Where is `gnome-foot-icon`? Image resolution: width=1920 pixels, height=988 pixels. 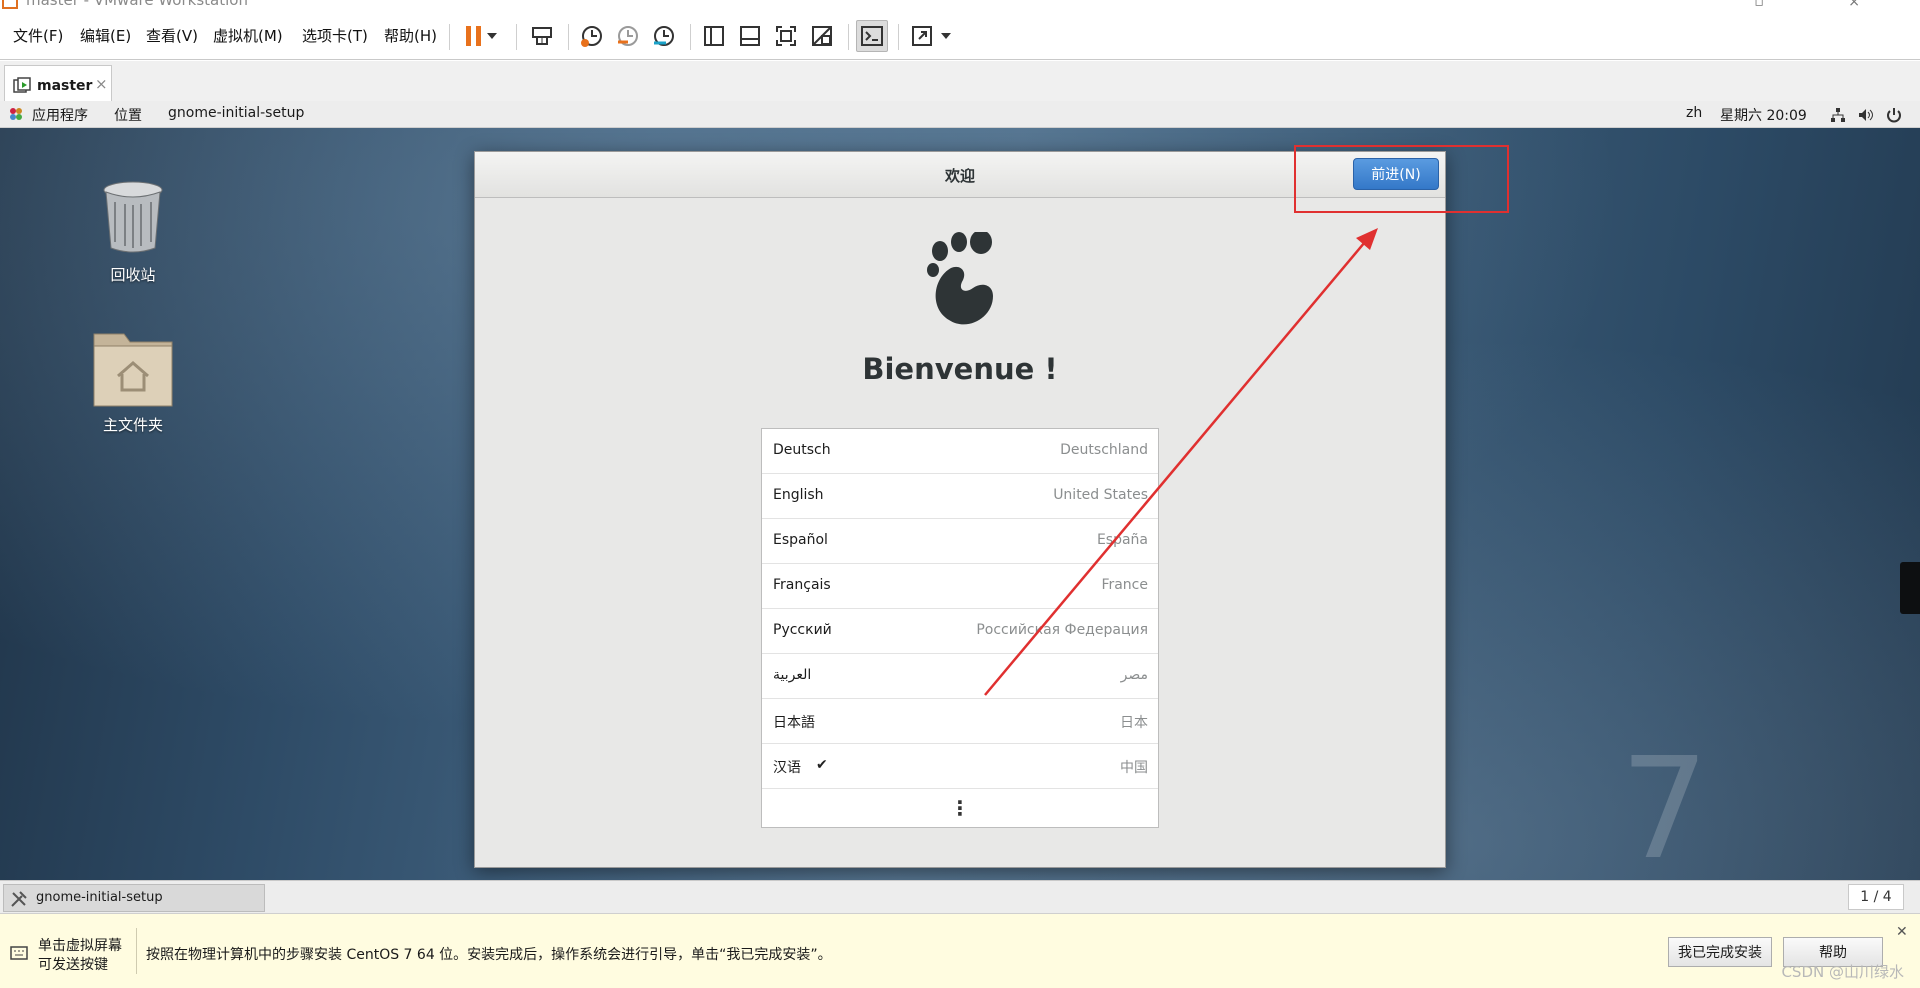
gnome-foot-icon is located at coordinates (960, 278).